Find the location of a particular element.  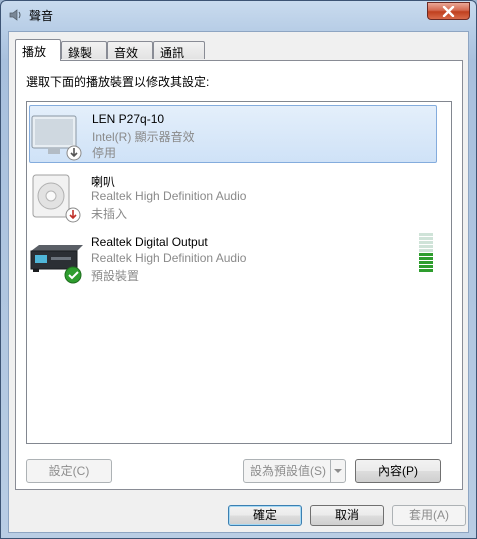

device-name: 喇叭 is located at coordinates (103, 182).